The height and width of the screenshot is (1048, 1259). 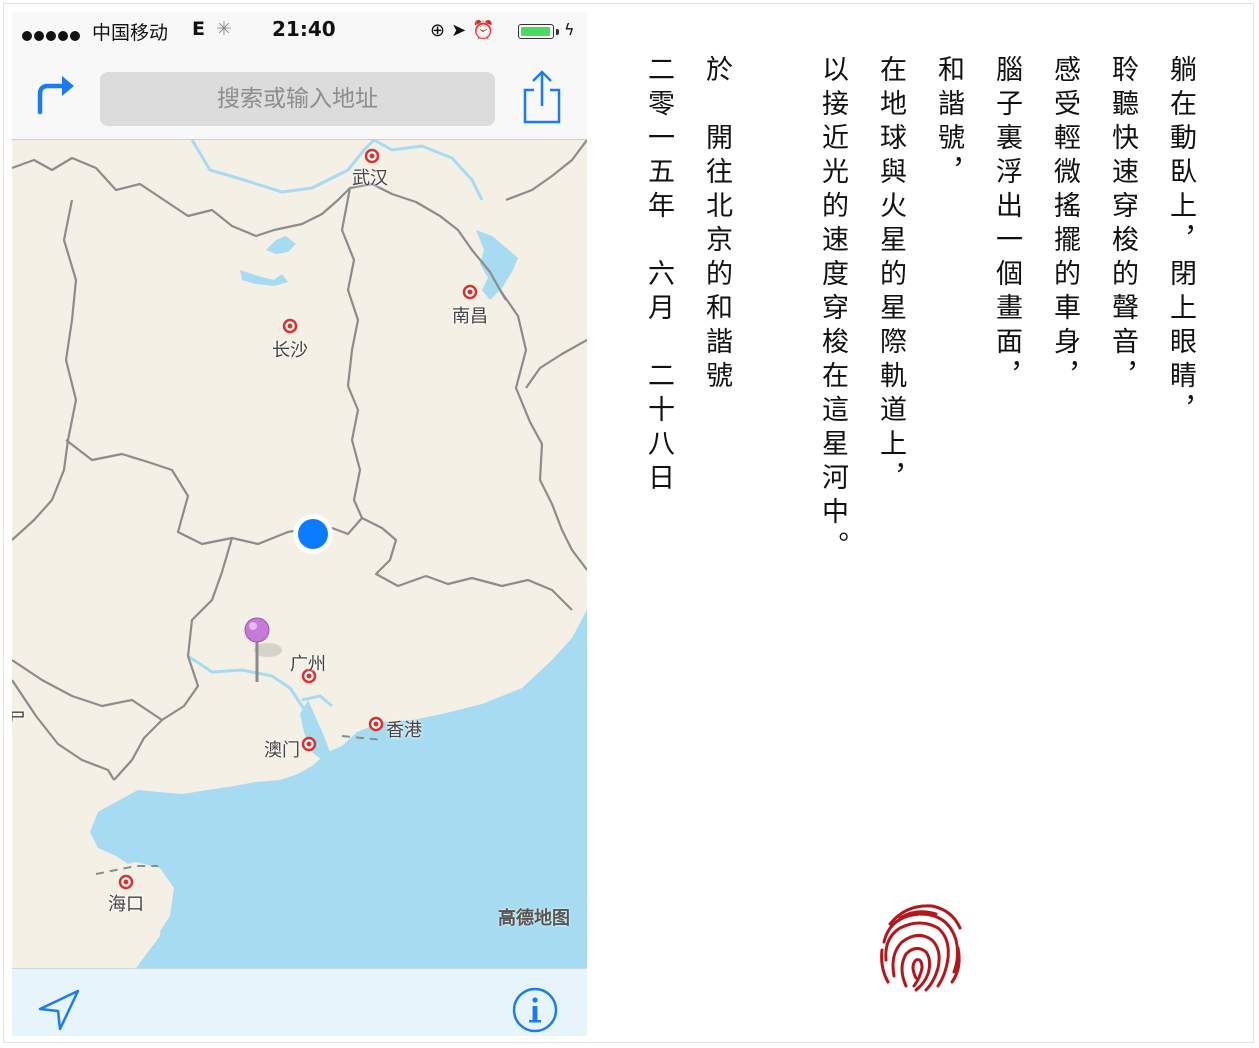 What do you see at coordinates (557, 32) in the screenshot?
I see `battery-tip` at bounding box center [557, 32].